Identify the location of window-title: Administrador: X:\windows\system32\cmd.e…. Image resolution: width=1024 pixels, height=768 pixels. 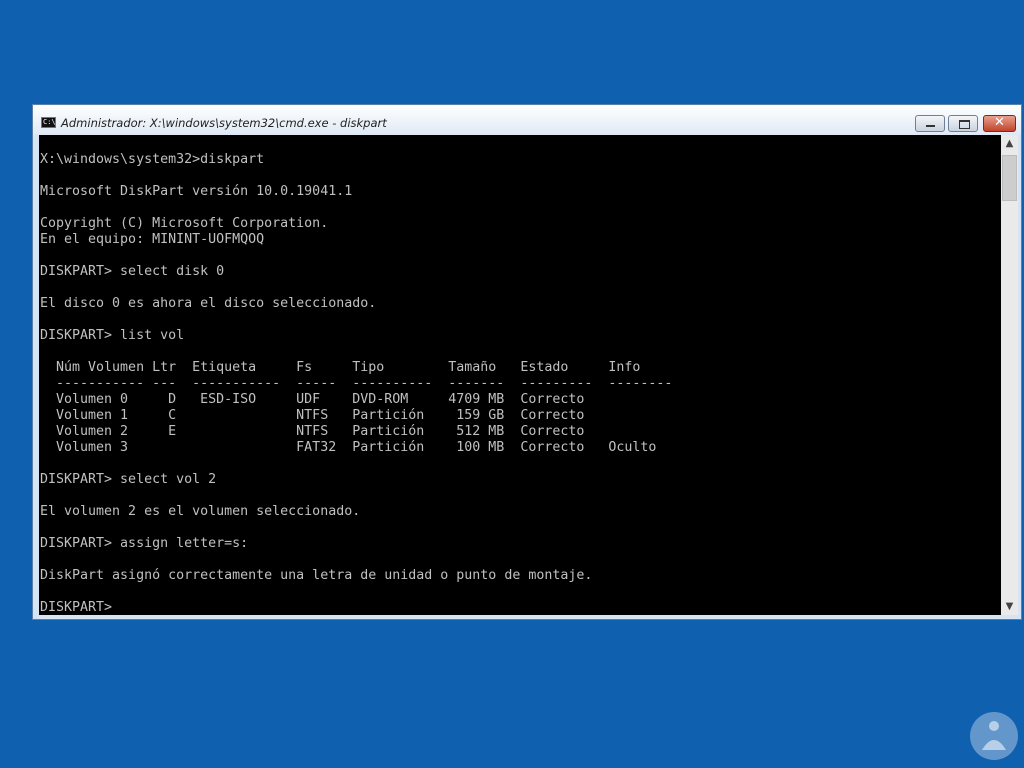
(224, 123).